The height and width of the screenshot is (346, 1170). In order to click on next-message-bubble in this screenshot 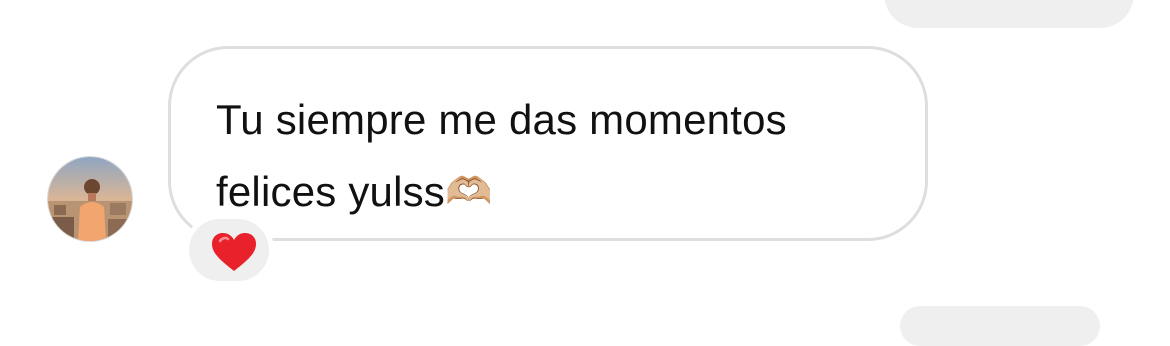, I will do `click(1000, 326)`.